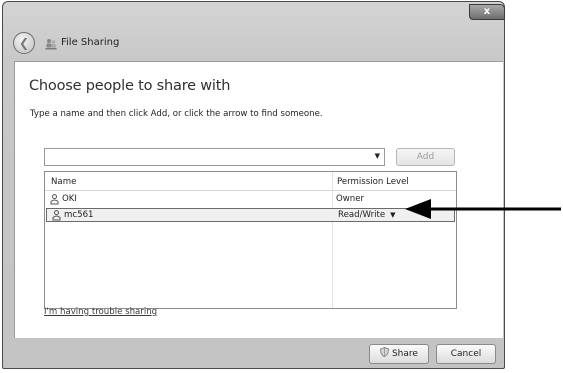 Image resolution: width=563 pixels, height=373 pixels. I want to click on back-button: ❮, so click(24, 43).